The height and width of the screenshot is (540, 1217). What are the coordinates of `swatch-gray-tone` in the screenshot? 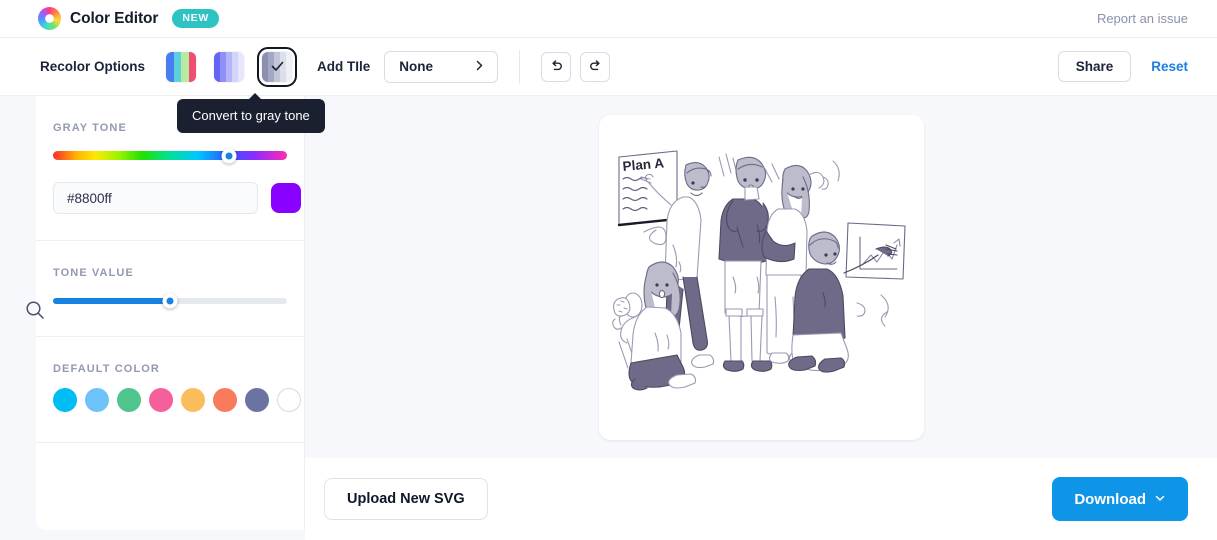 It's located at (277, 66).